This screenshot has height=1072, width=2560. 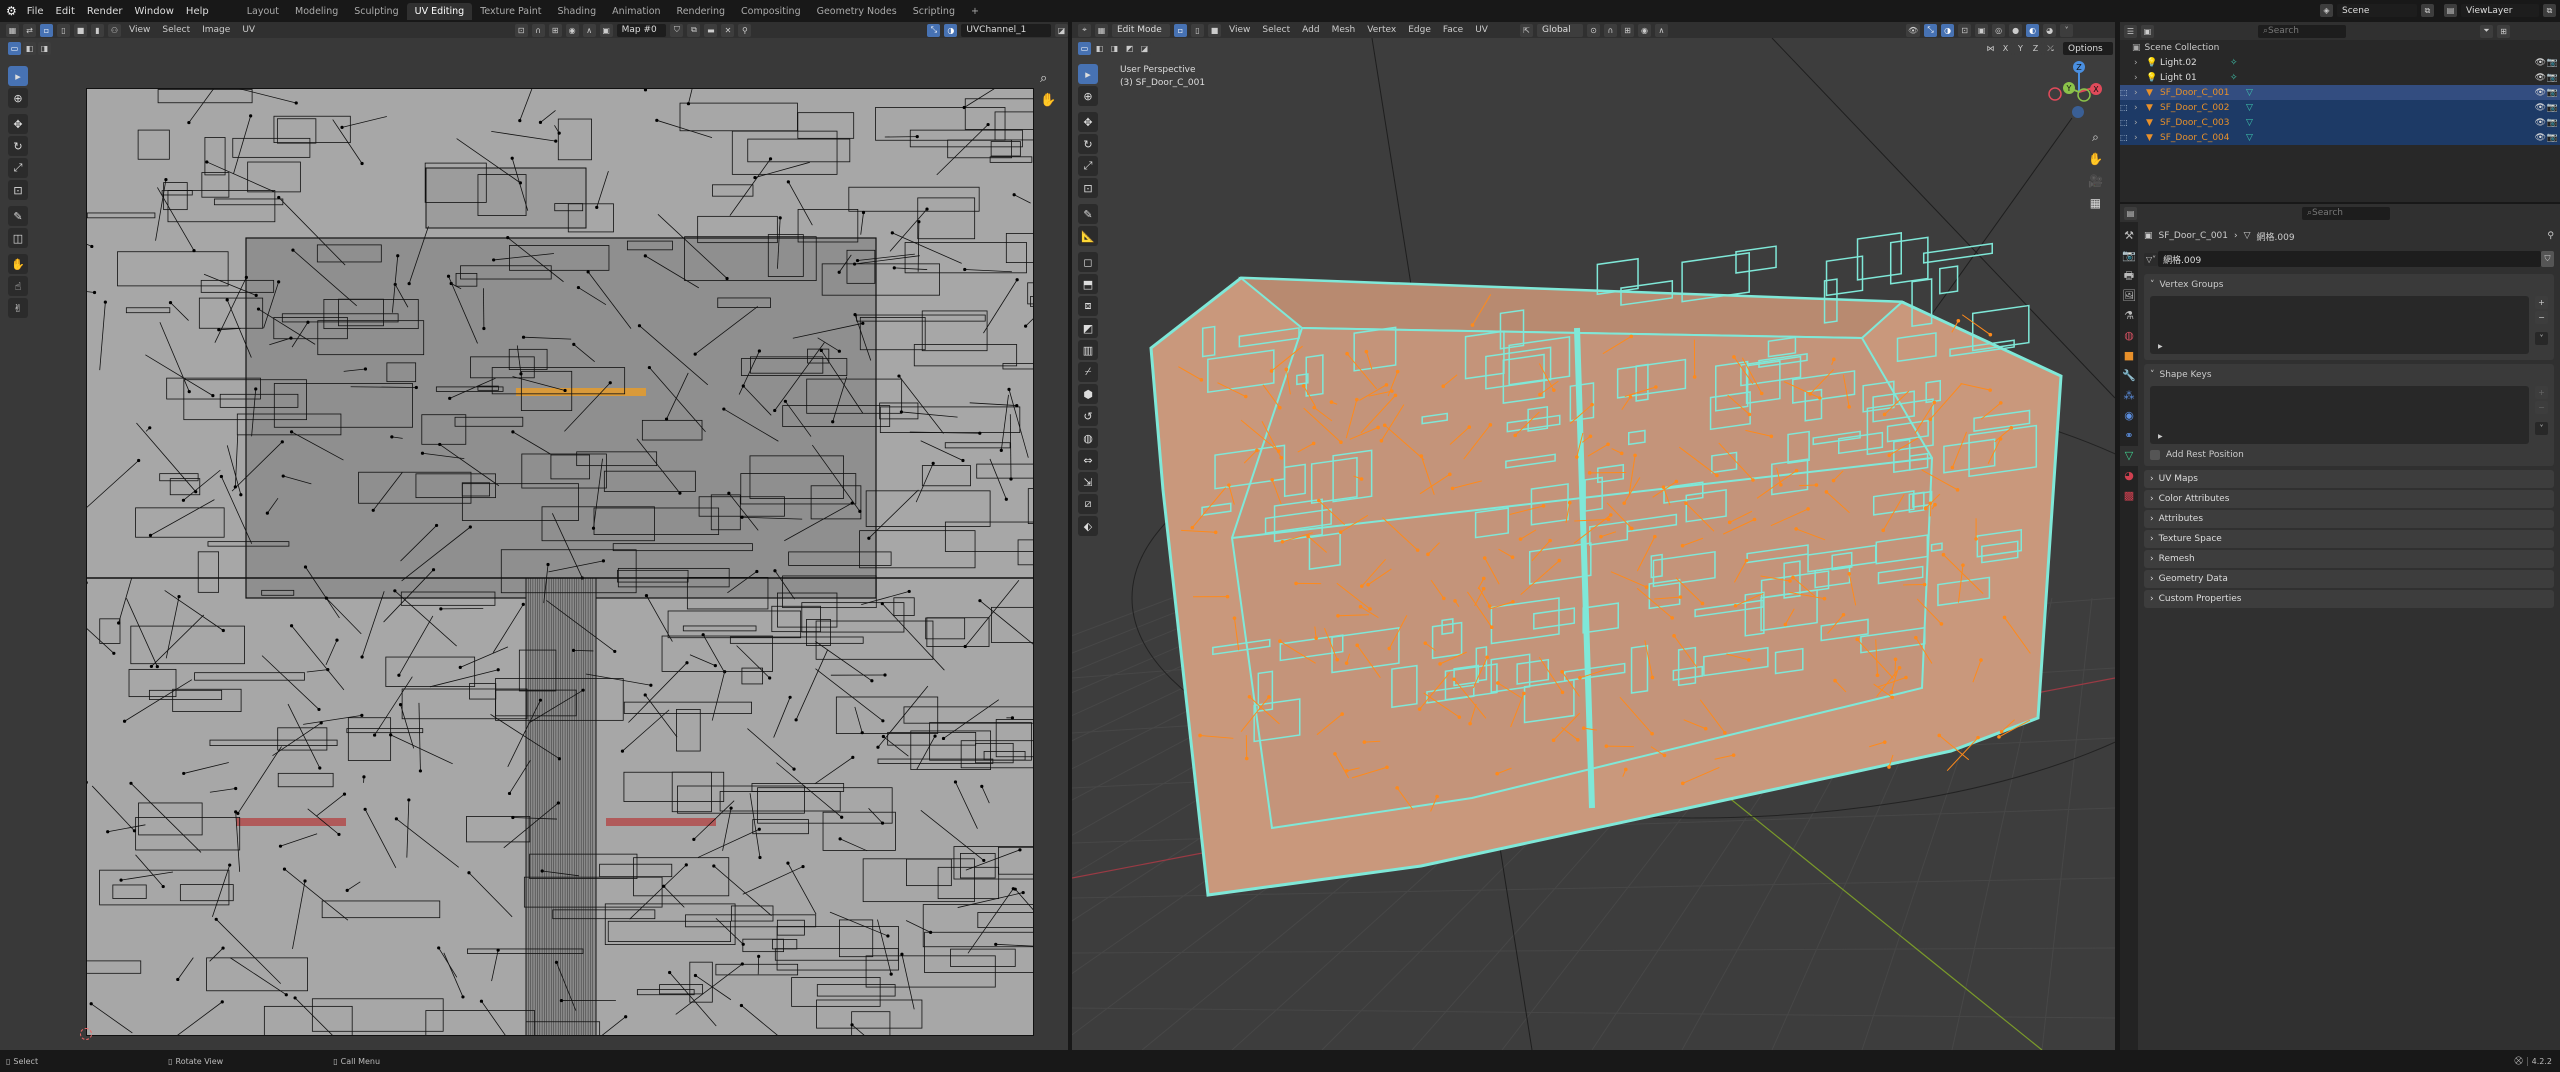 I want to click on remove-shape-key-button: −, so click(x=2541, y=407).